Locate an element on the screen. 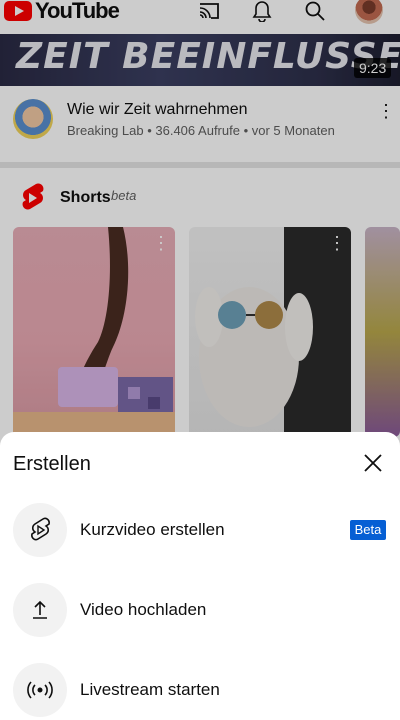 The height and width of the screenshot is (720, 400). go-live-option: Livestream starten is located at coordinates (200, 690).